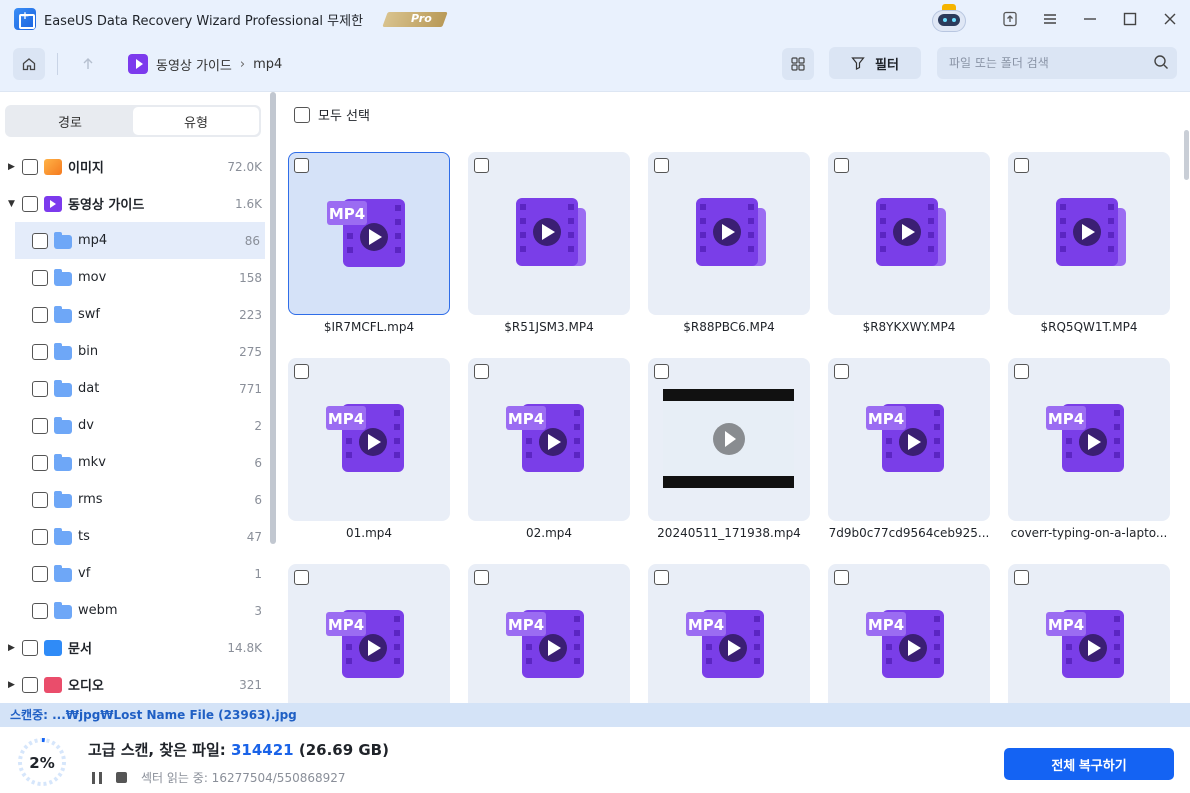 The height and width of the screenshot is (793, 1190). What do you see at coordinates (273, 318) in the screenshot?
I see `sidebar-scrollbar` at bounding box center [273, 318].